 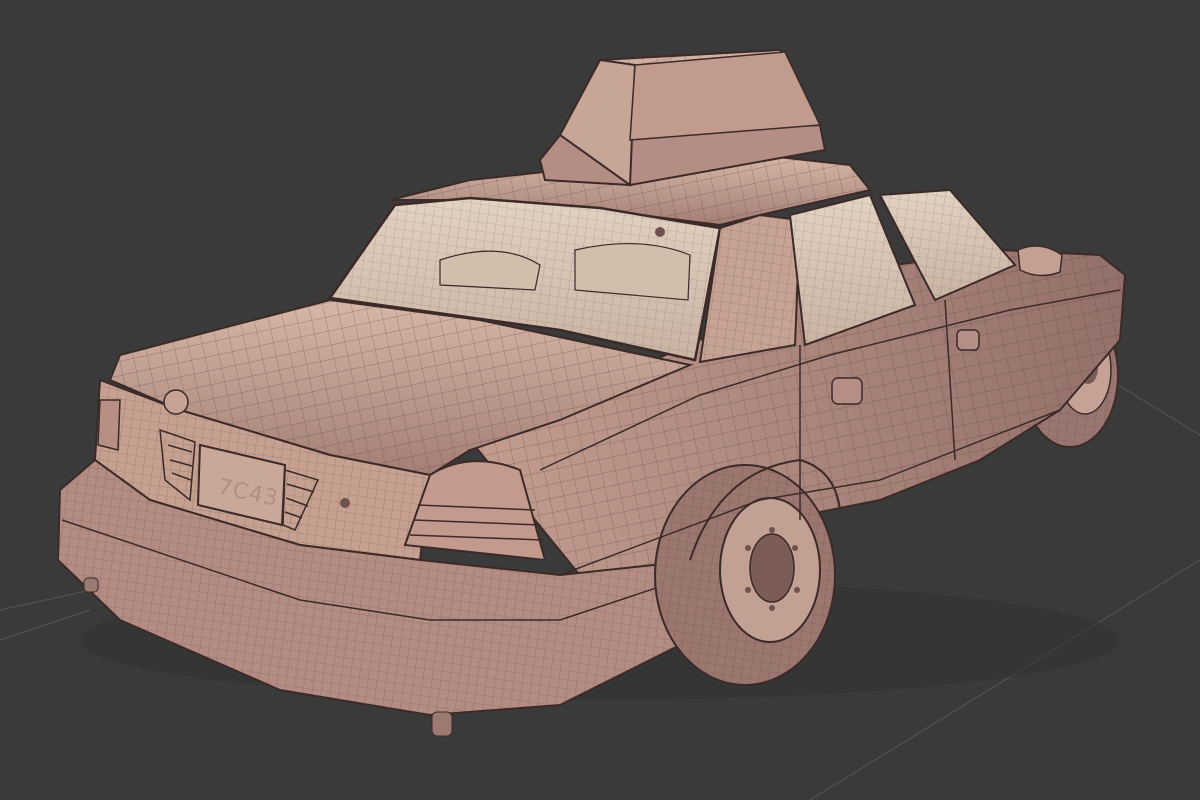 What do you see at coordinates (745, 575) in the screenshot?
I see `rear-left-wheel` at bounding box center [745, 575].